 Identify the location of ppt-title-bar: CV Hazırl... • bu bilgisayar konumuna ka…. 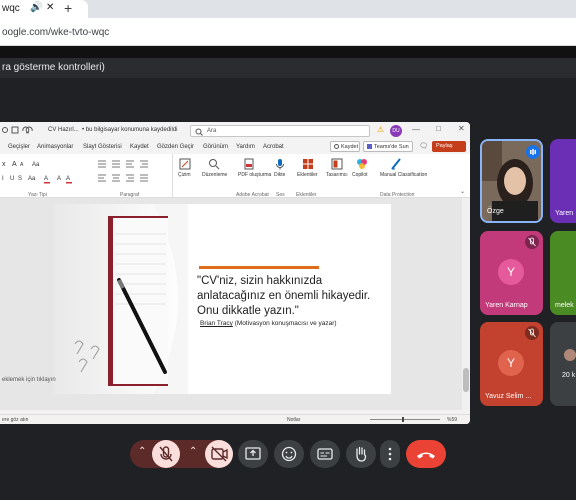
(235, 131).